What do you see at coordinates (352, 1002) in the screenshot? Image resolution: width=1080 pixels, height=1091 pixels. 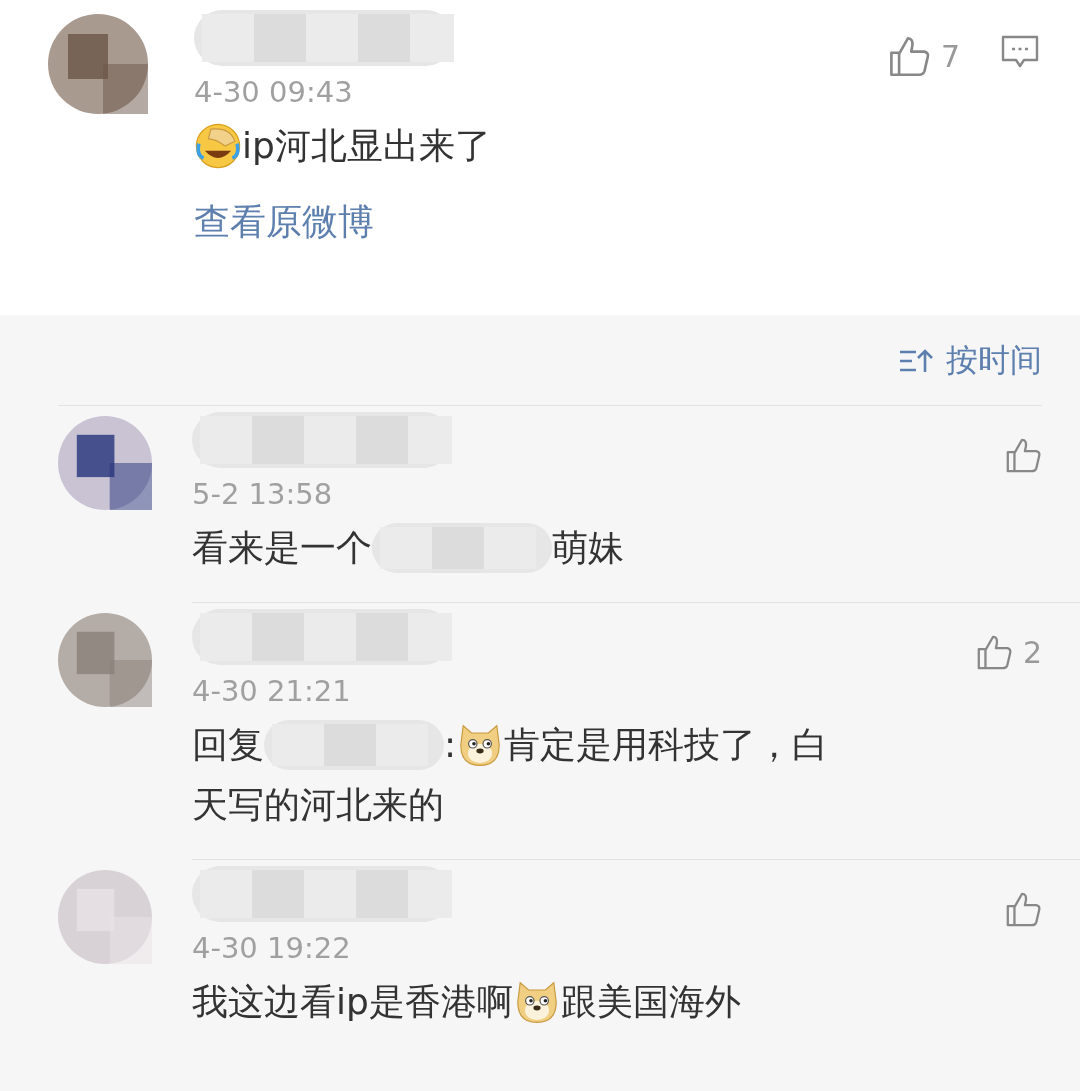 I see `comment-text: 我这边看ip是香港啊` at bounding box center [352, 1002].